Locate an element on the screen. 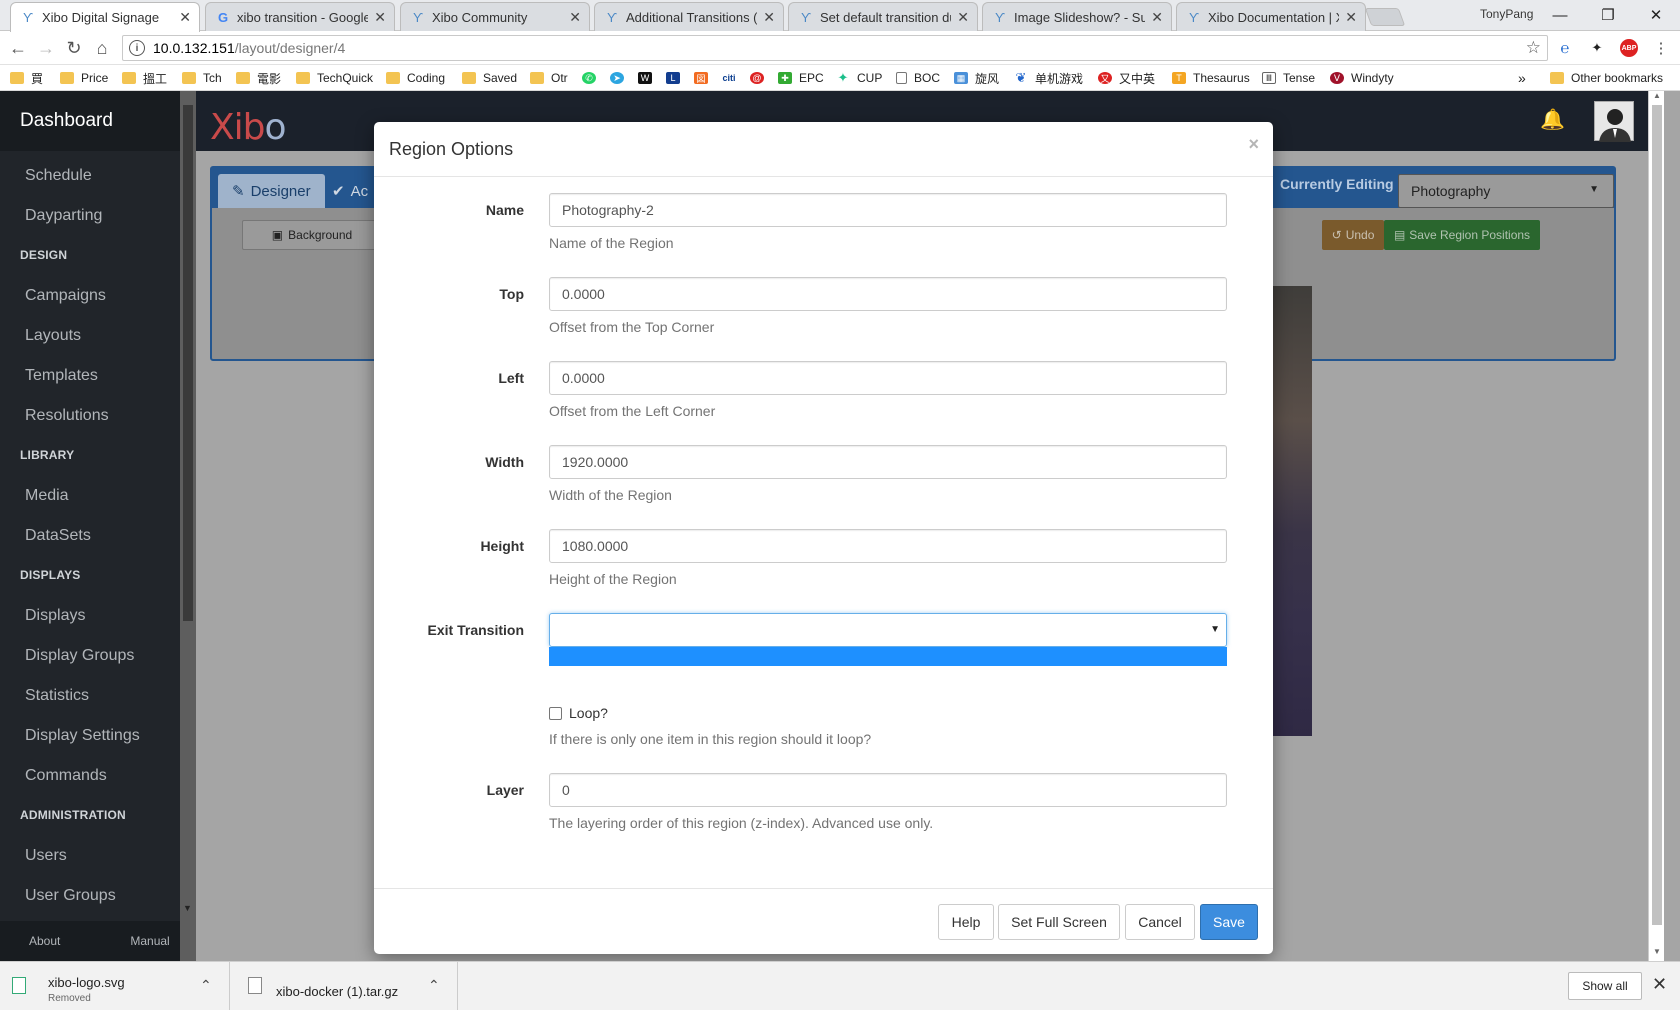 This screenshot has width=1680, height=1010. forward-icon: → is located at coordinates (46, 48).